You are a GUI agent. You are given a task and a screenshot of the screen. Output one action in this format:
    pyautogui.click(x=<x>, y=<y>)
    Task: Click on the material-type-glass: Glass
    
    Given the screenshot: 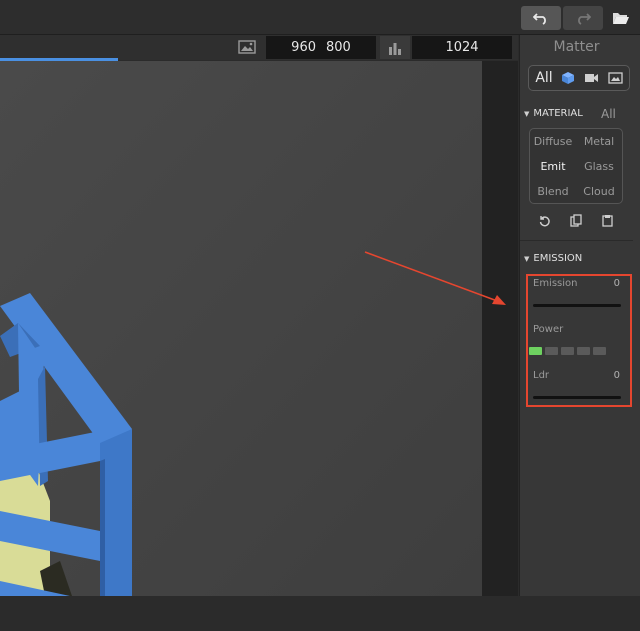 What is the action you would take?
    pyautogui.click(x=599, y=166)
    